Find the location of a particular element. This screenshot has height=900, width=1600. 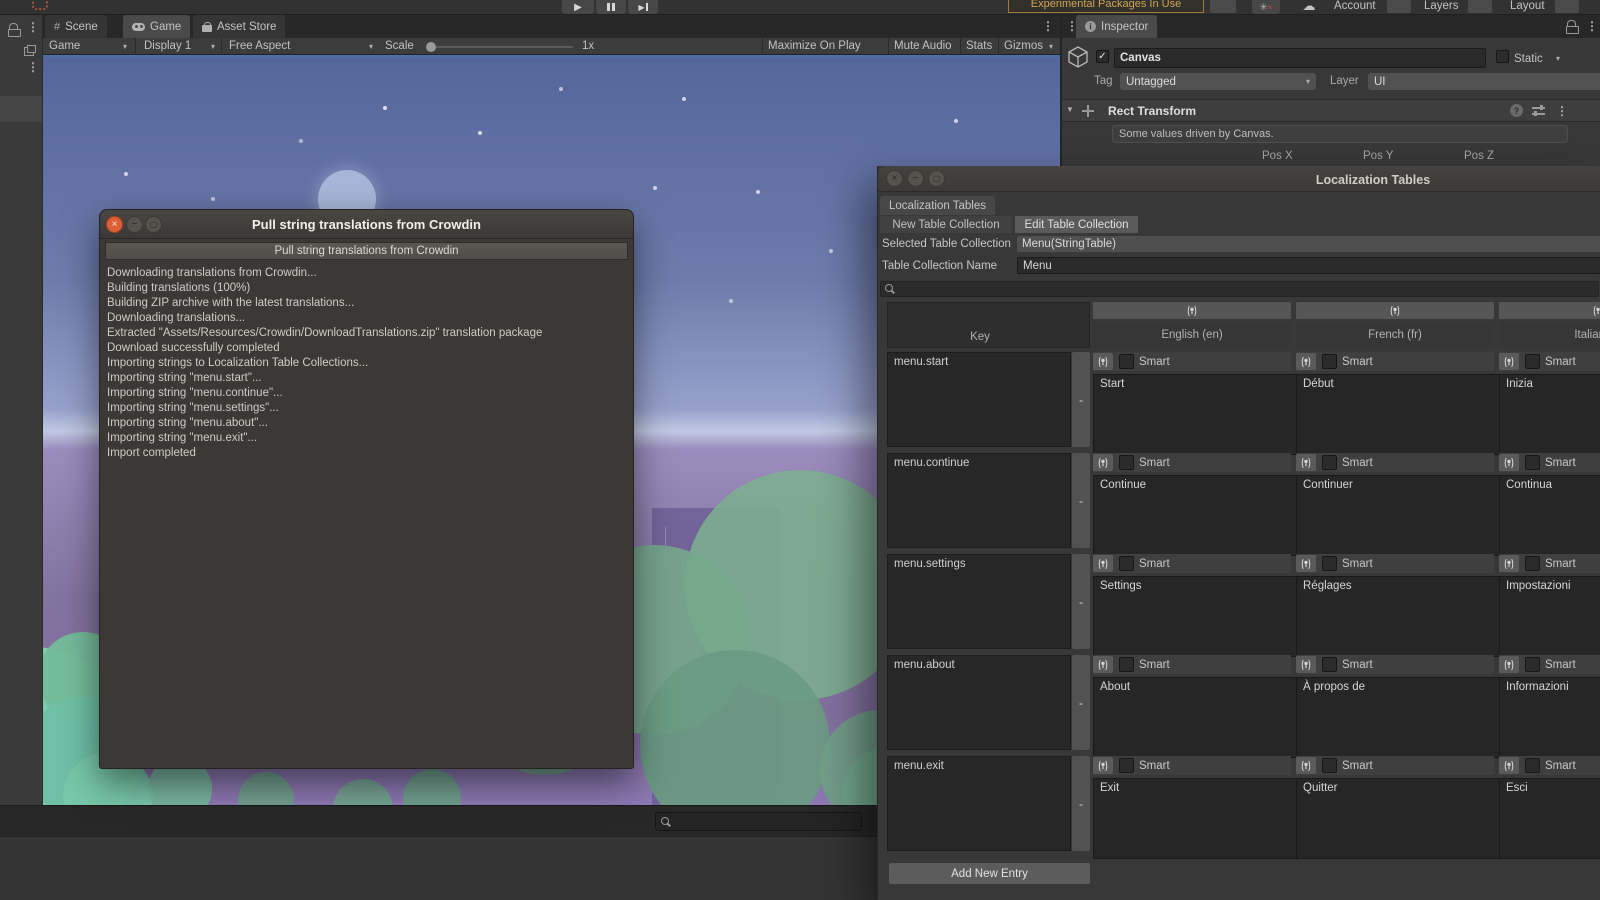

edit-table-collection-button: Edit Table Collection is located at coordinates (1076, 224).